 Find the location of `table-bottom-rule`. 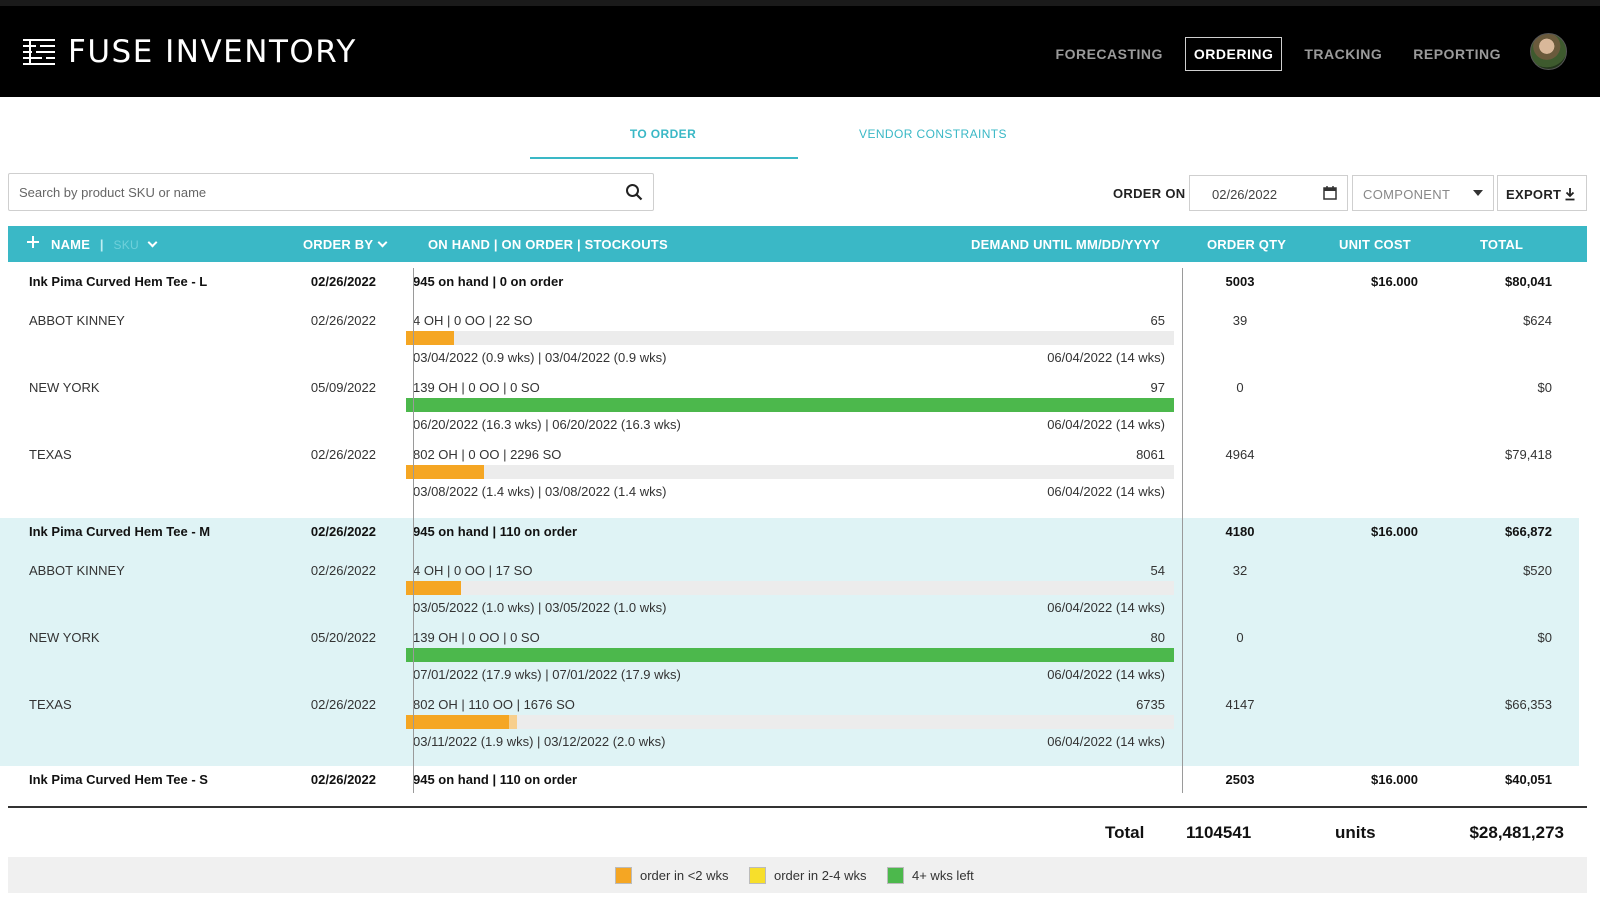

table-bottom-rule is located at coordinates (797, 807).